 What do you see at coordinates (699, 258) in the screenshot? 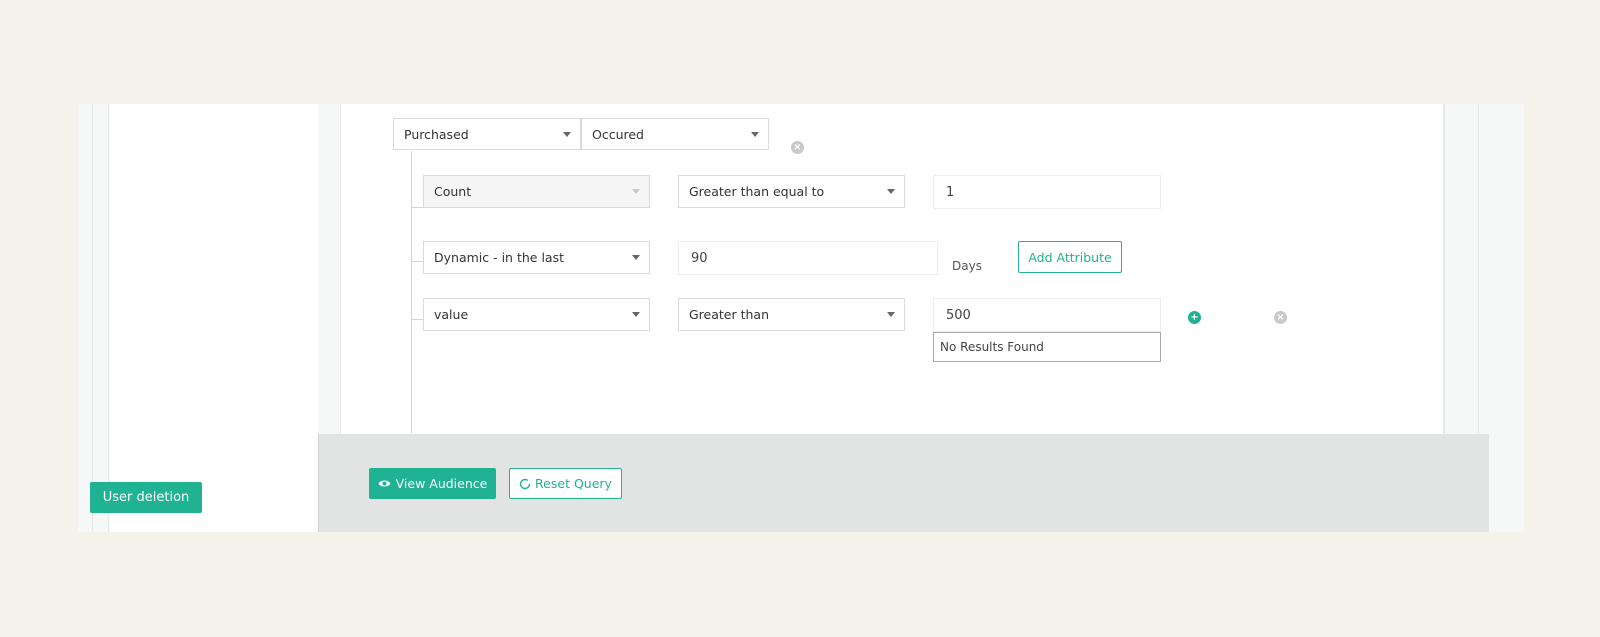
I see `days-input-text: 90` at bounding box center [699, 258].